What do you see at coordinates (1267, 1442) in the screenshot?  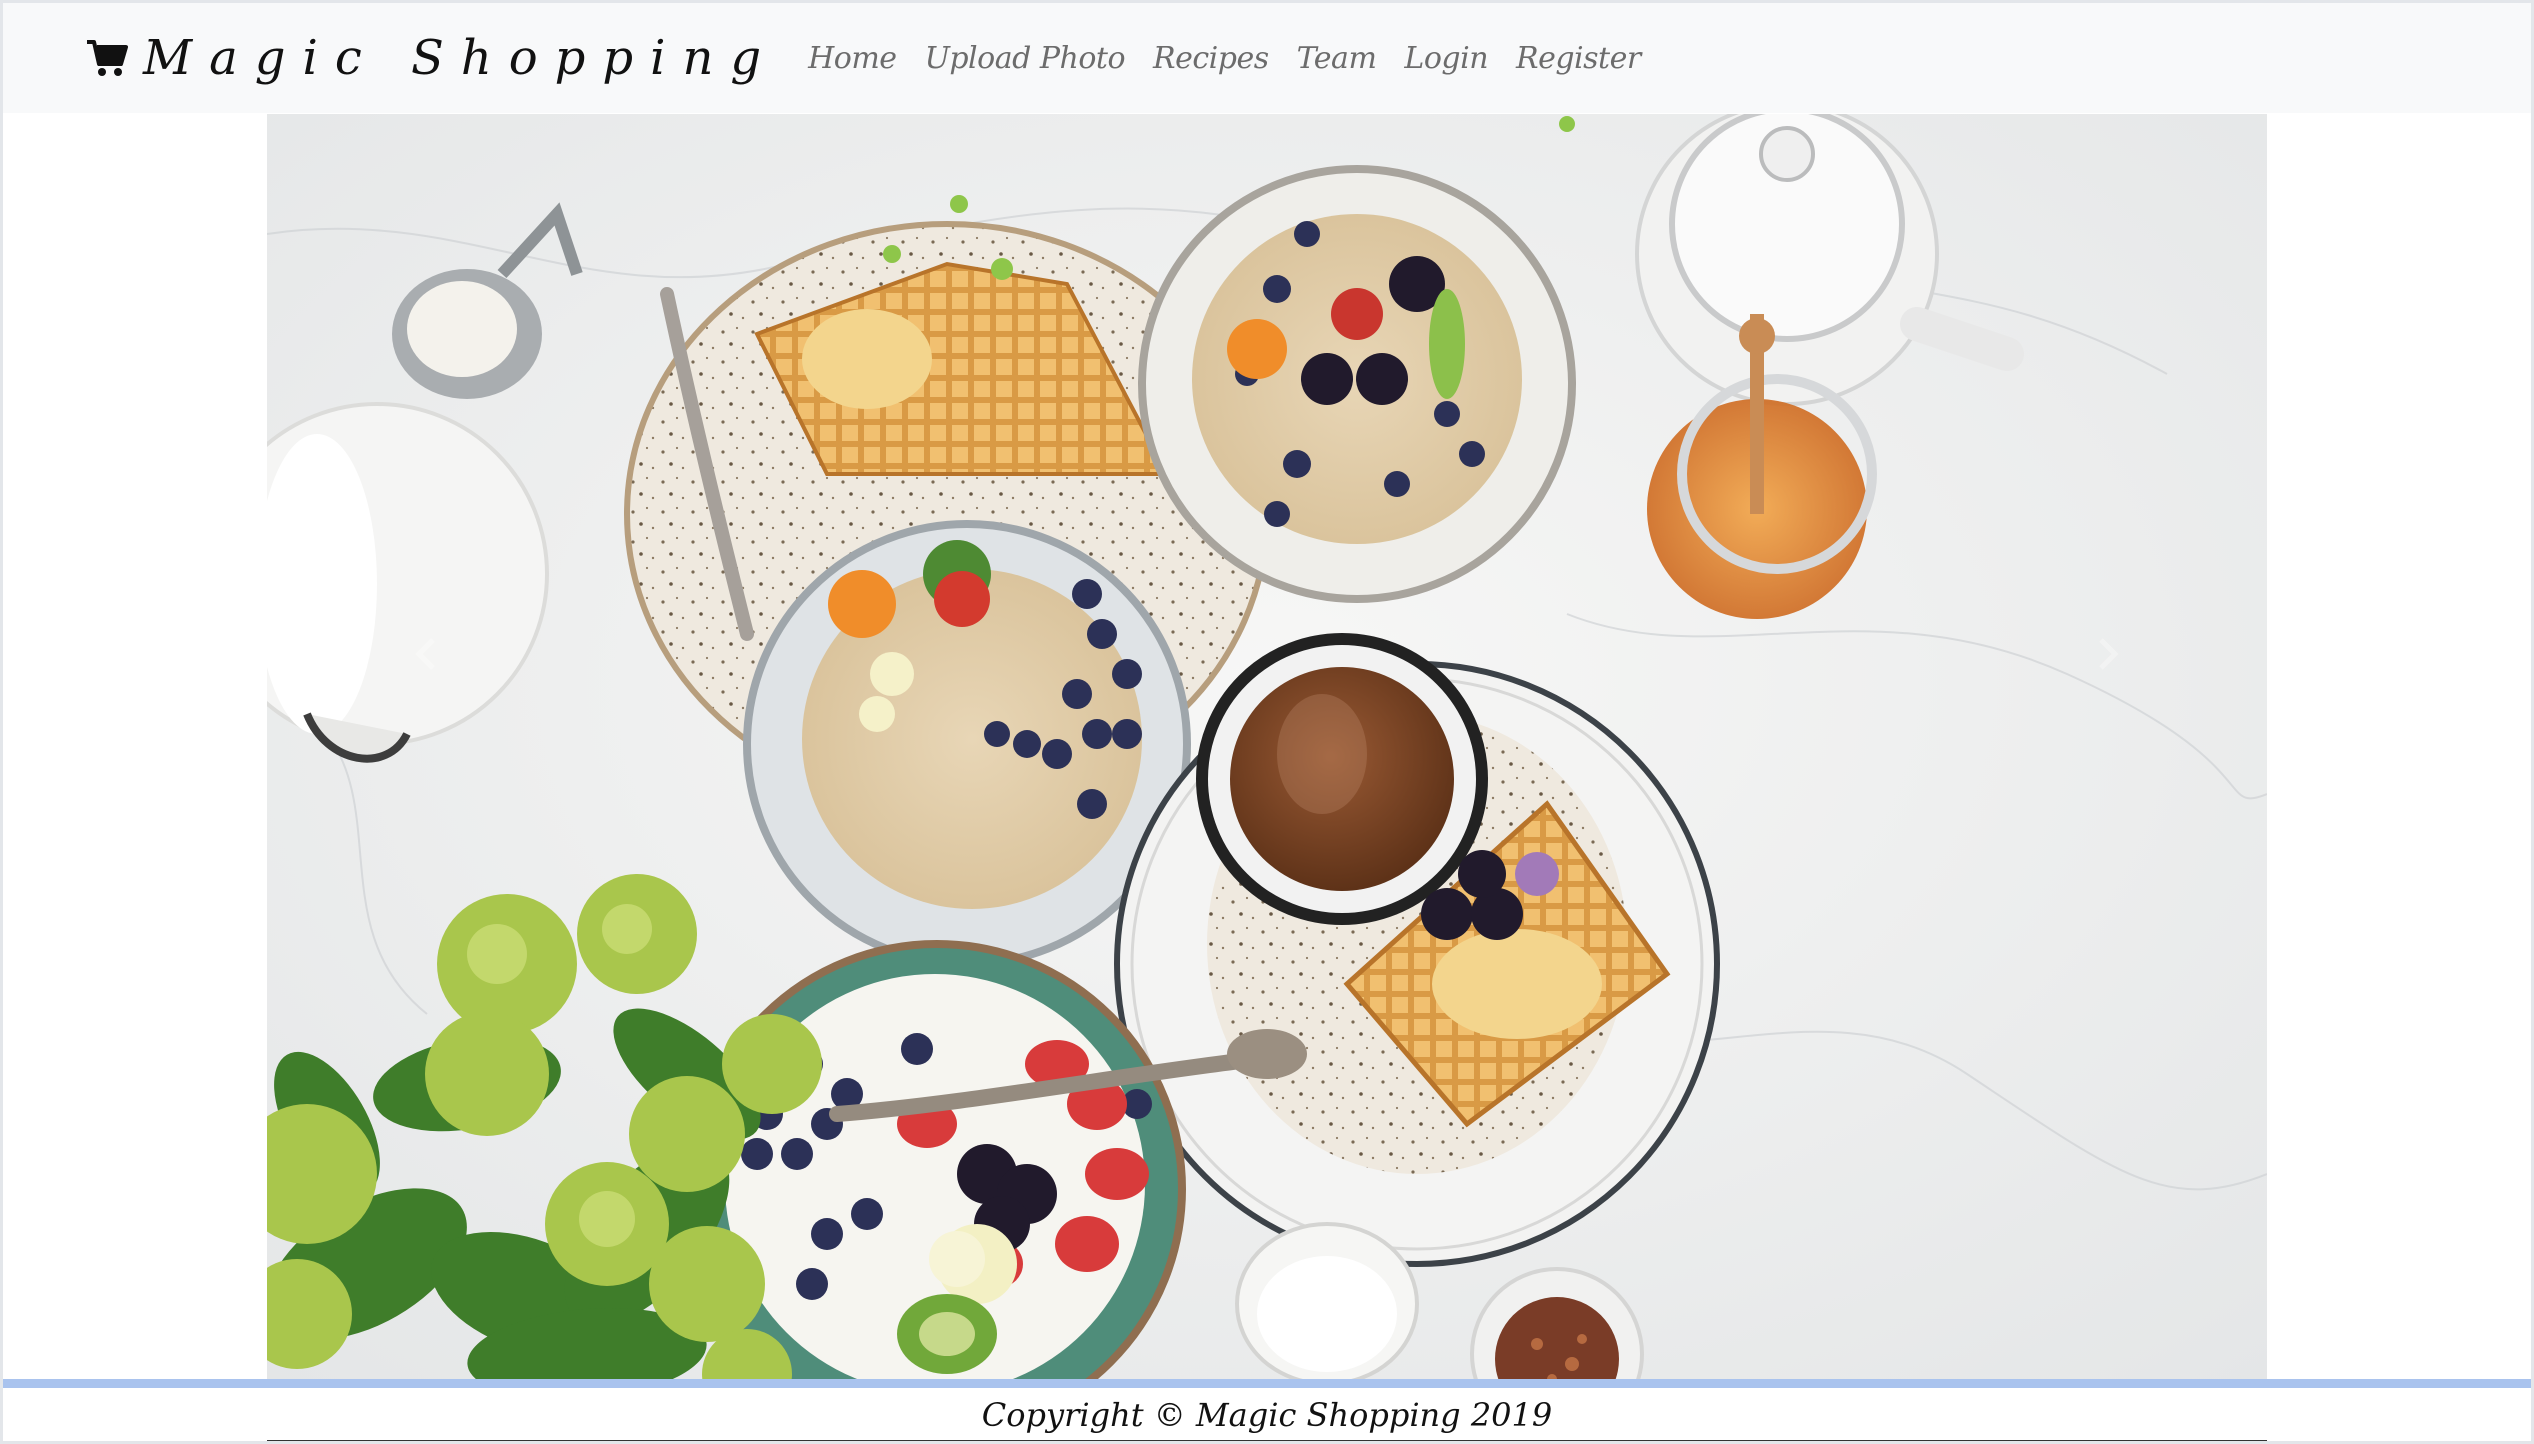 I see `next-section-edge` at bounding box center [1267, 1442].